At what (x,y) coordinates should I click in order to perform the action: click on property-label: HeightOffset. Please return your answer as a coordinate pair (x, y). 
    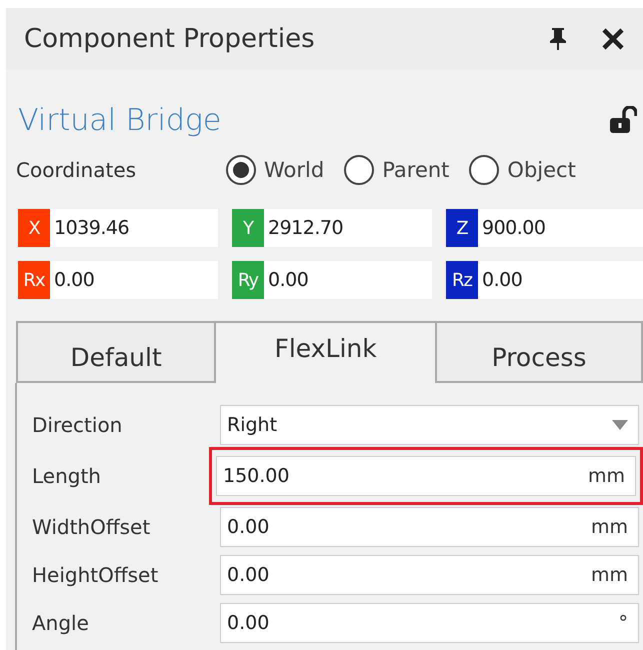
    Looking at the image, I should click on (96, 575).